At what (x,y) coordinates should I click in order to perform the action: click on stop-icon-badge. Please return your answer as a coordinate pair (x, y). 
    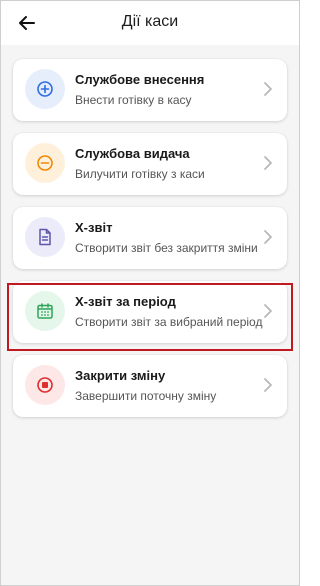
    Looking at the image, I should click on (45, 385).